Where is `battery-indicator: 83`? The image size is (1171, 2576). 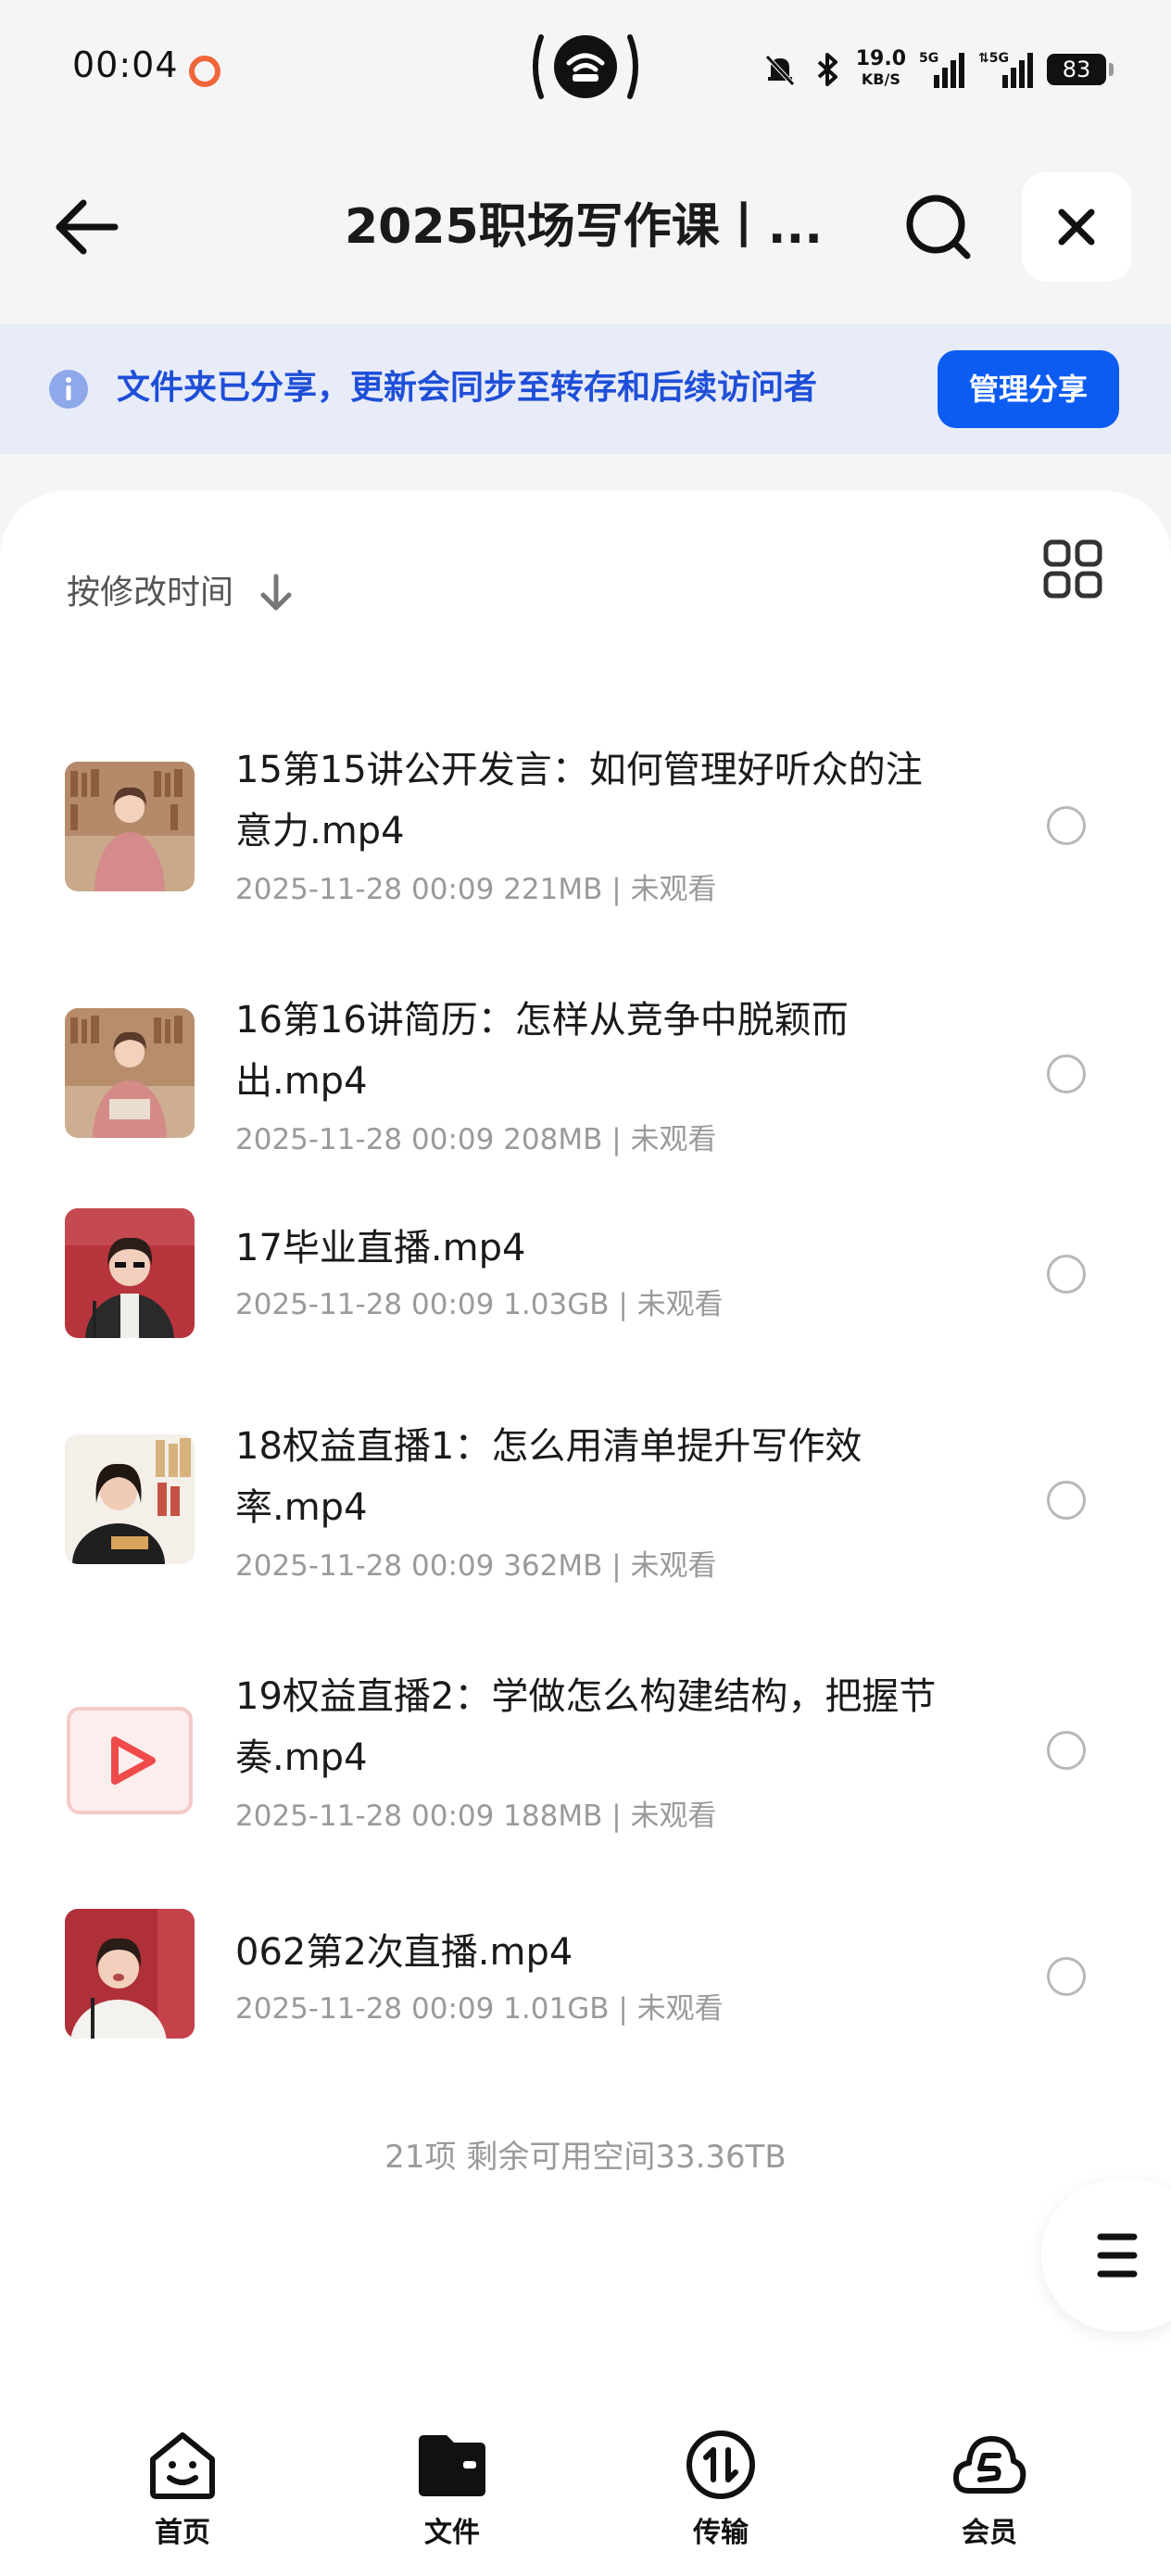 battery-indicator: 83 is located at coordinates (1081, 69).